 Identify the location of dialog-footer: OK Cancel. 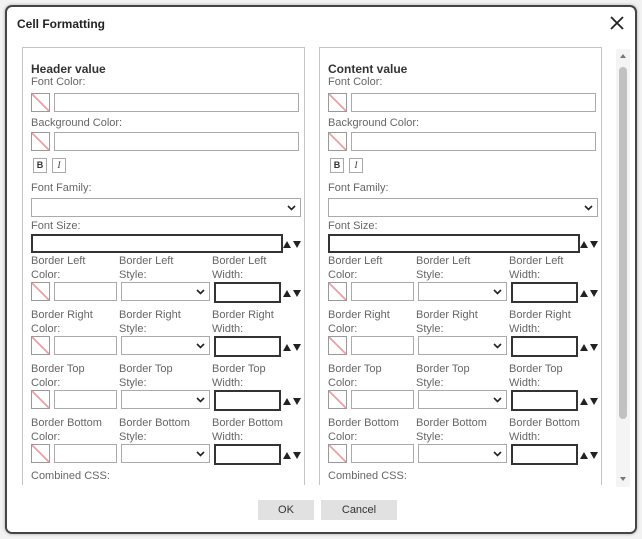
(321, 509).